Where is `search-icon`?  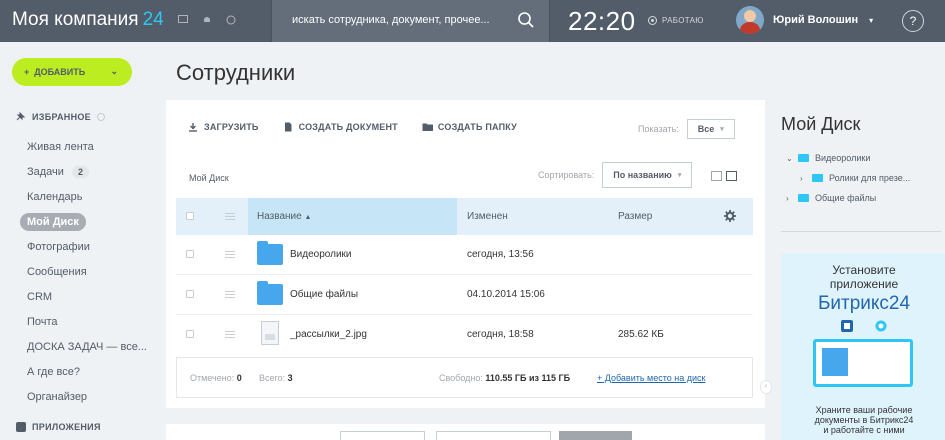
search-icon is located at coordinates (526, 20).